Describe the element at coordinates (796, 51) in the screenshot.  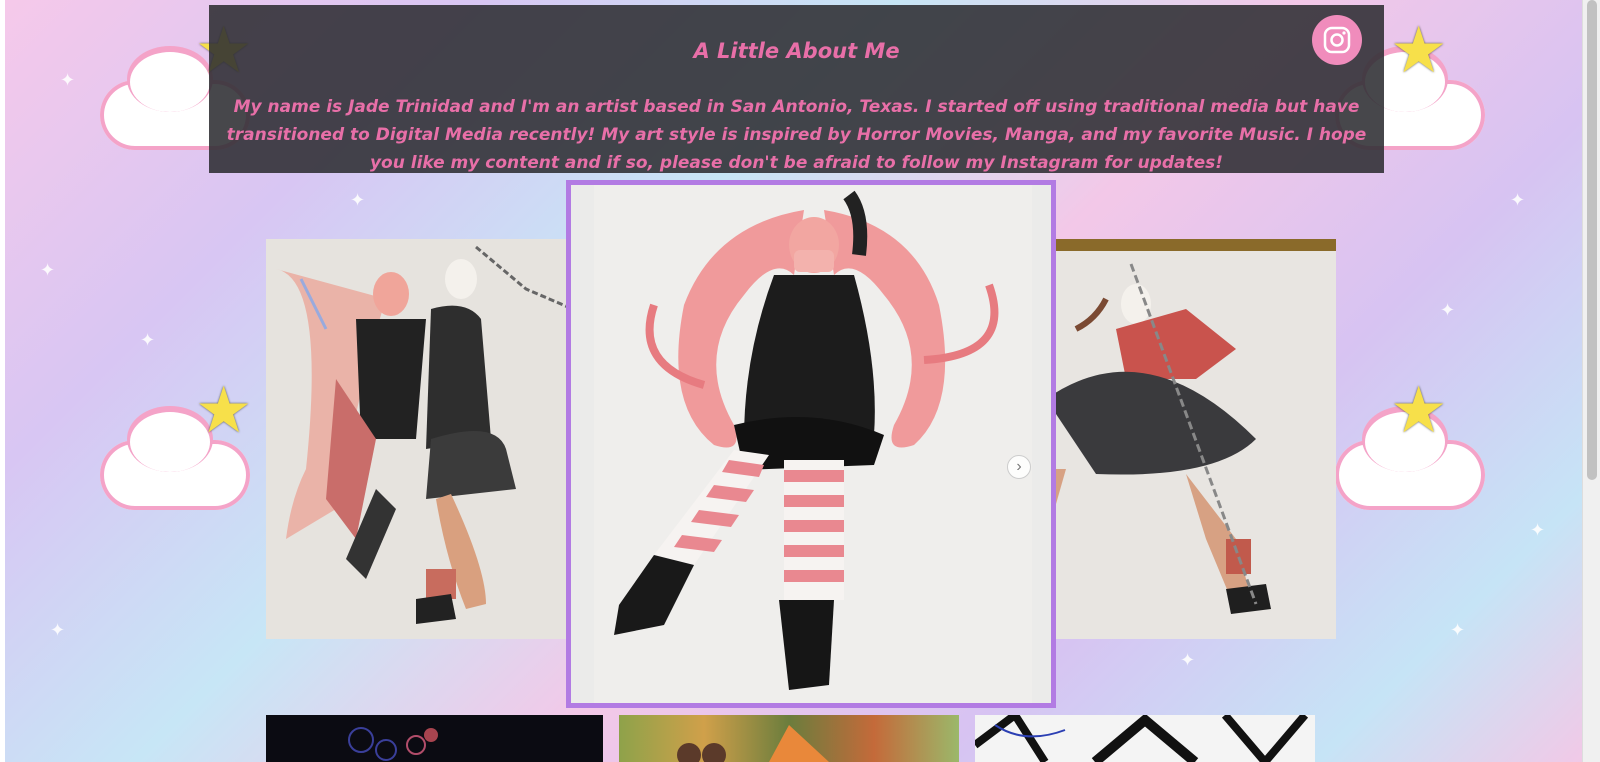
I see `about-title: A Little About Me` at that location.